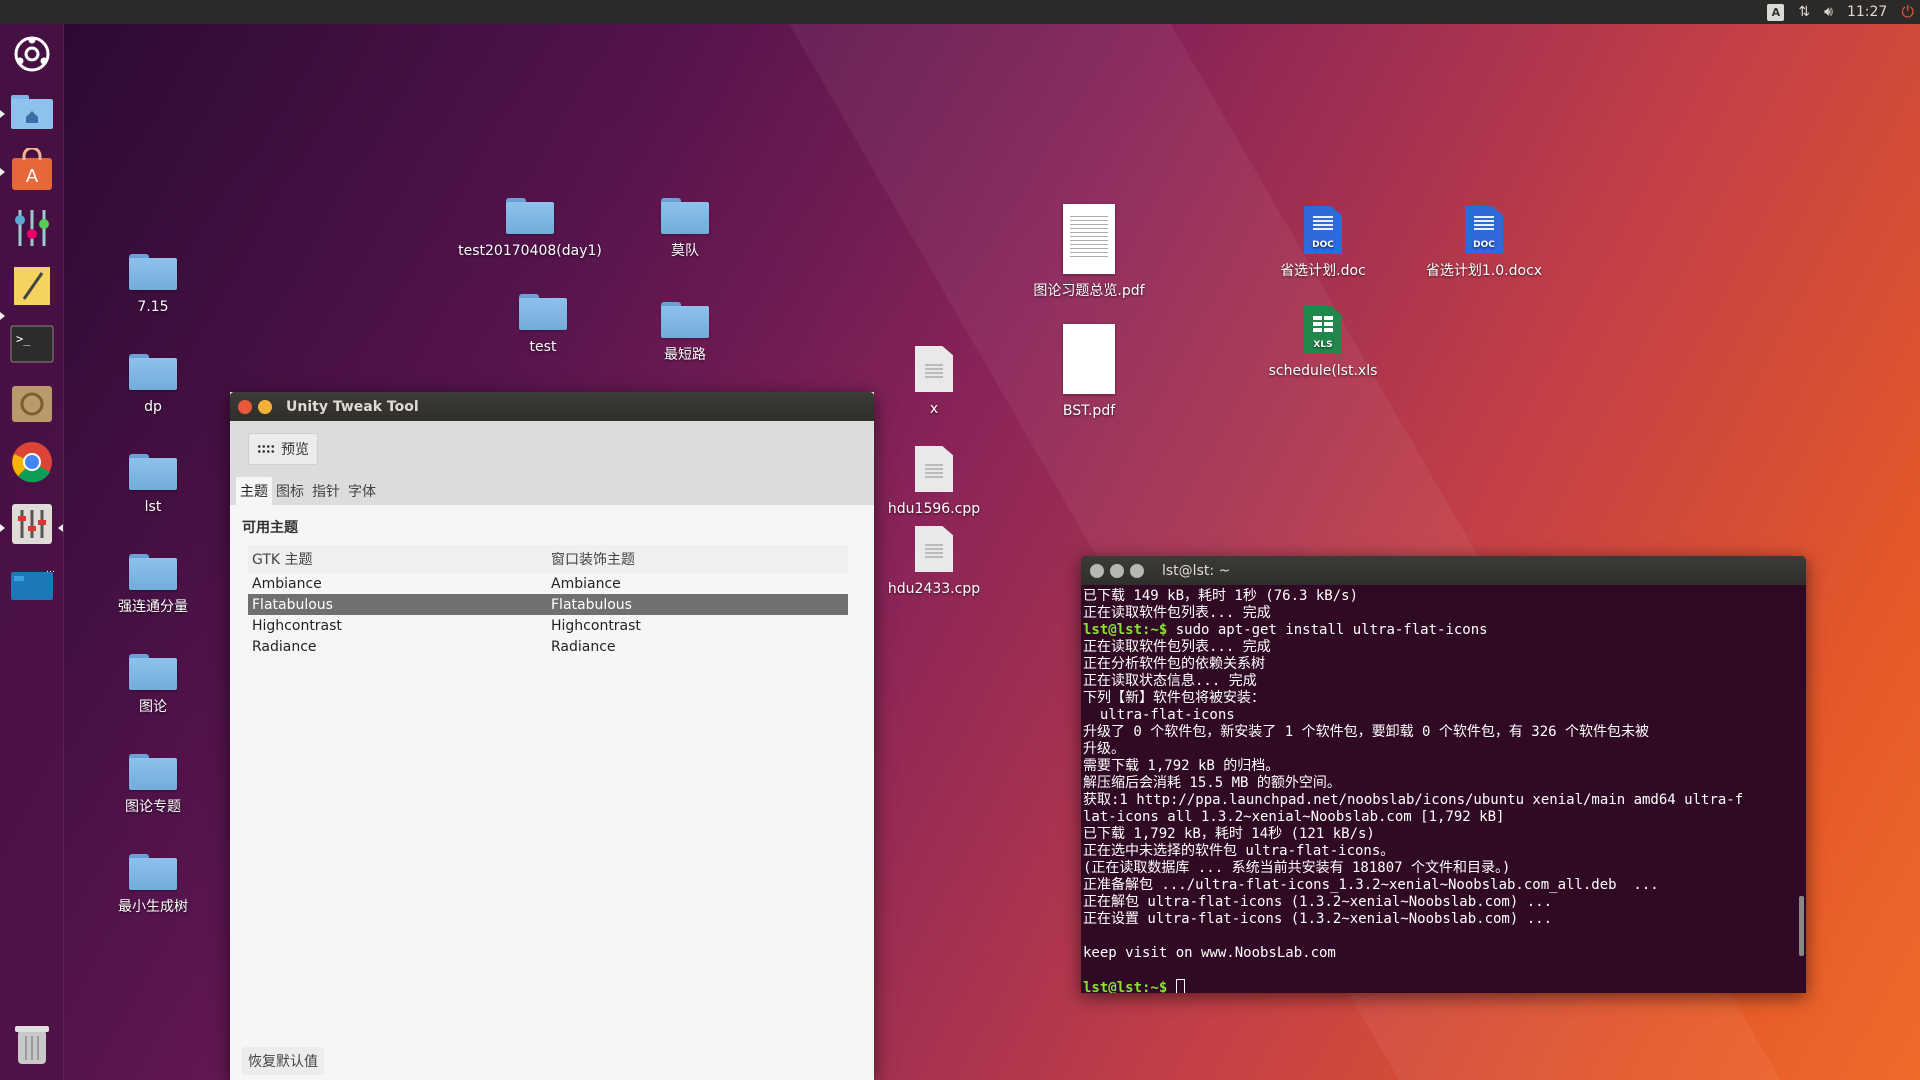 The height and width of the screenshot is (1080, 1920). Describe the element at coordinates (32, 54) in the screenshot. I see `dash-icon` at that location.